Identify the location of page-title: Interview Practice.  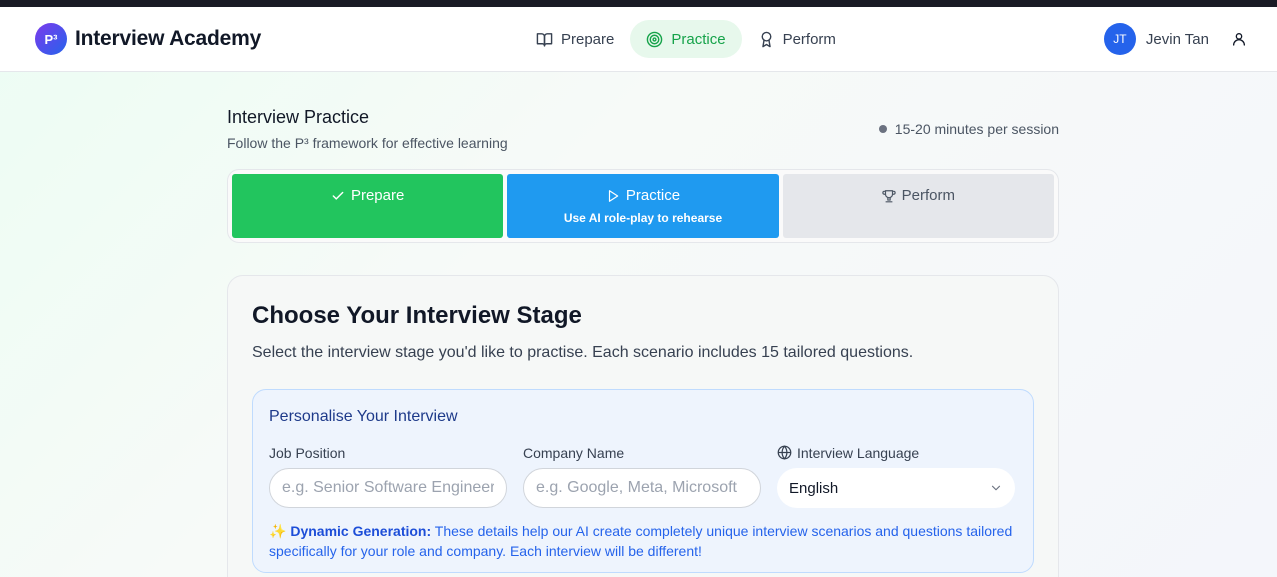
(298, 117).